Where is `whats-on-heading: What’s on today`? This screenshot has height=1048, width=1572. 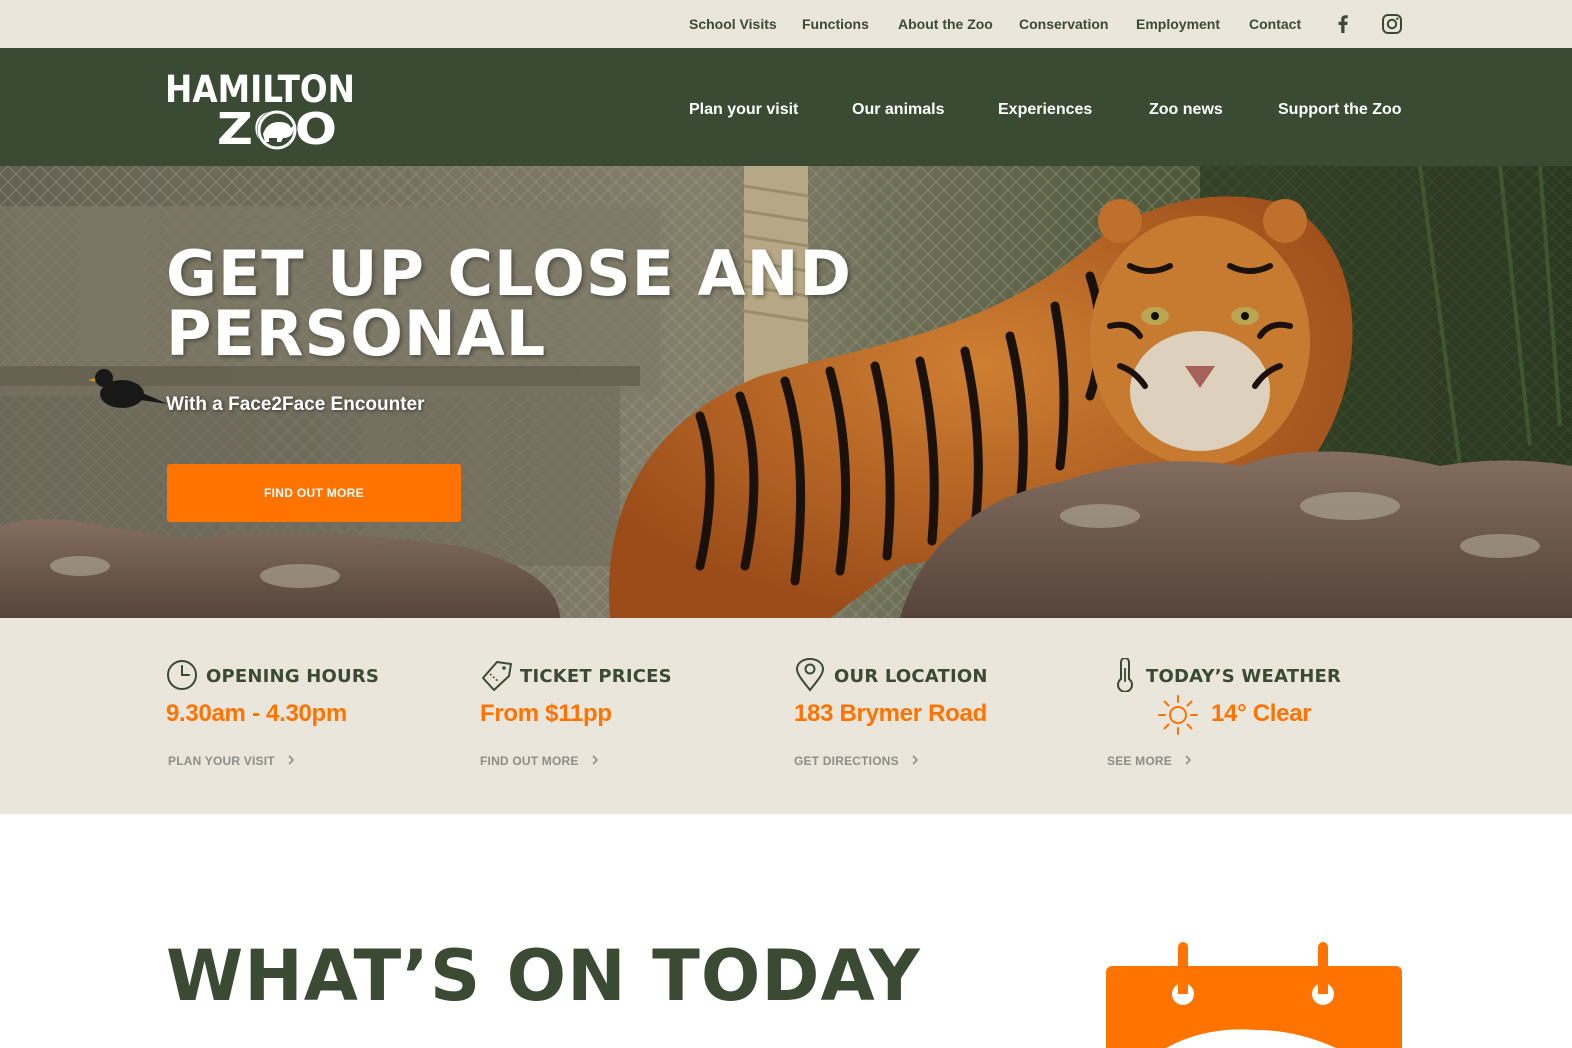 whats-on-heading: What’s on today is located at coordinates (543, 976).